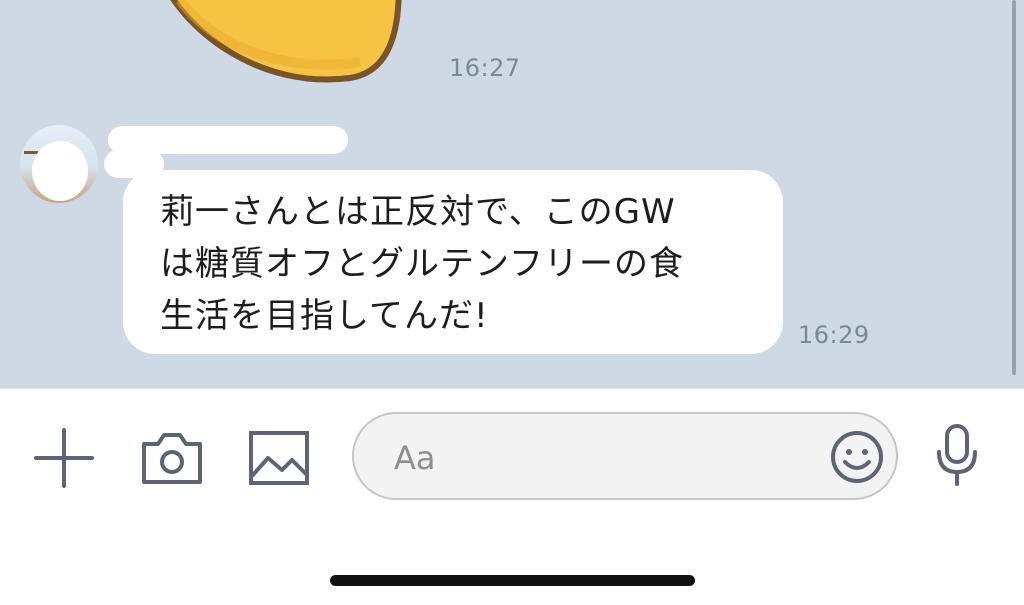  I want to click on scrollbar, so click(1014, 187).